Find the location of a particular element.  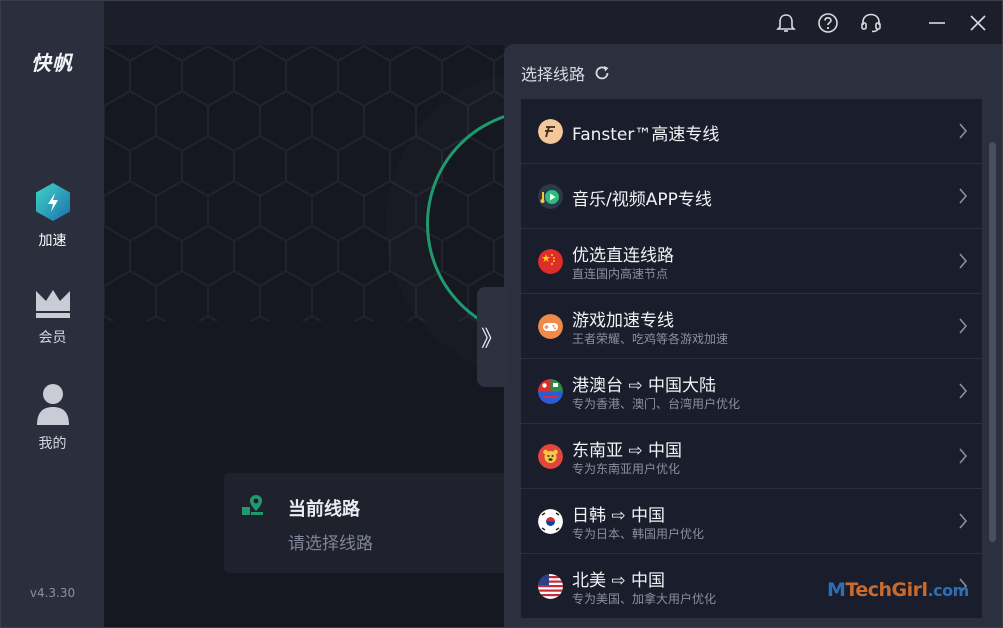

current-route-card: 当前线路 请选择线路 is located at coordinates (364, 523).